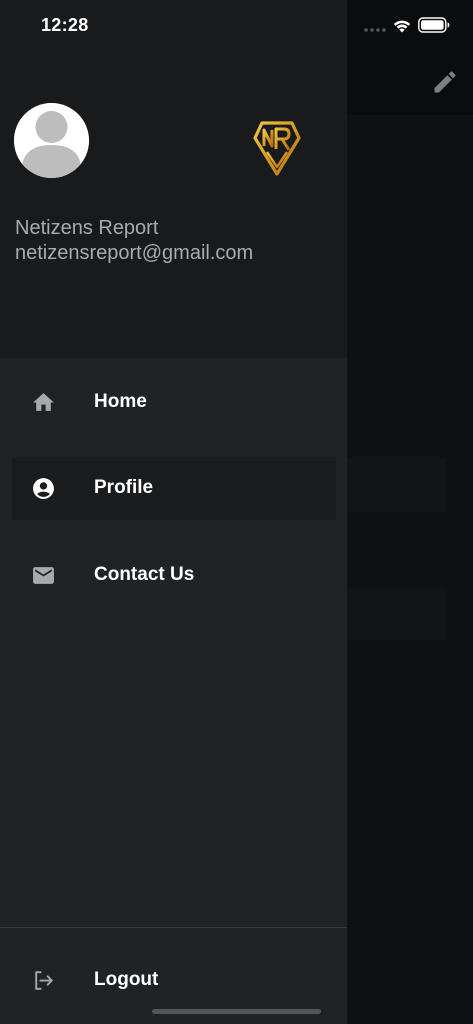  Describe the element at coordinates (173, 927) in the screenshot. I see `drawer-divider` at that location.